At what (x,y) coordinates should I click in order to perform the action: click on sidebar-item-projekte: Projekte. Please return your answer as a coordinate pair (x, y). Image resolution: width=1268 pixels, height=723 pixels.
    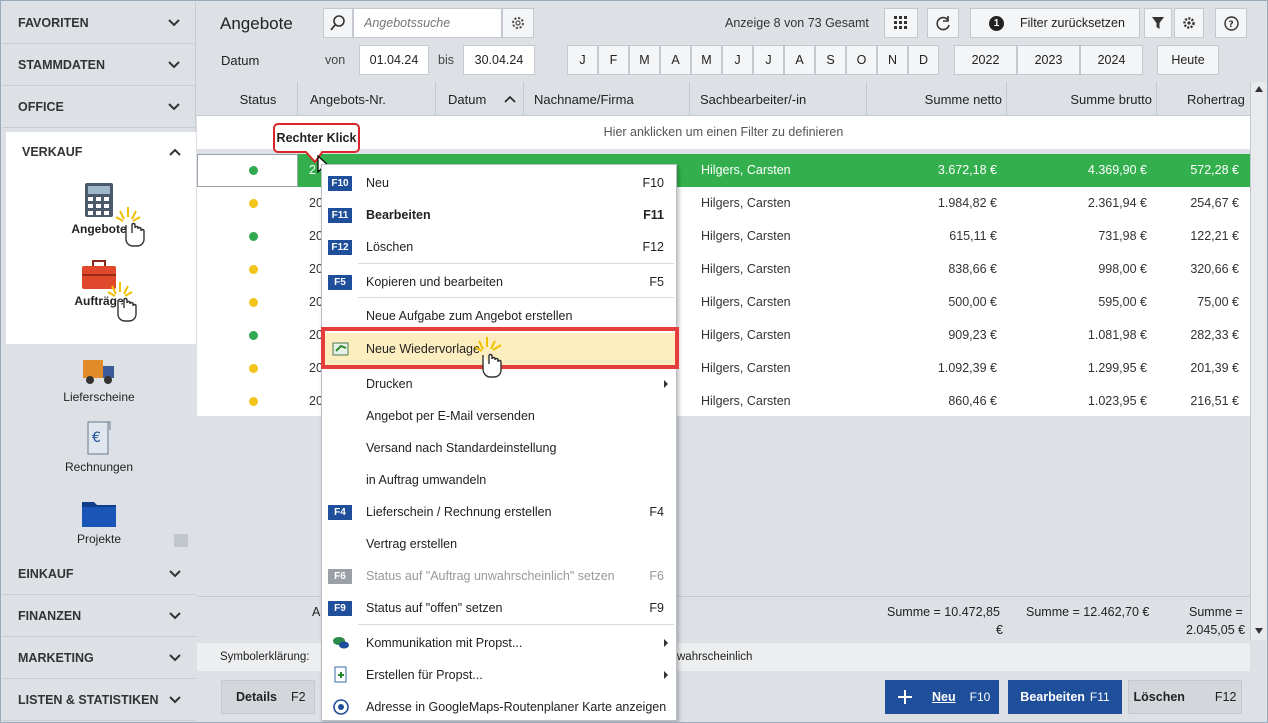
    Looking at the image, I should click on (99, 522).